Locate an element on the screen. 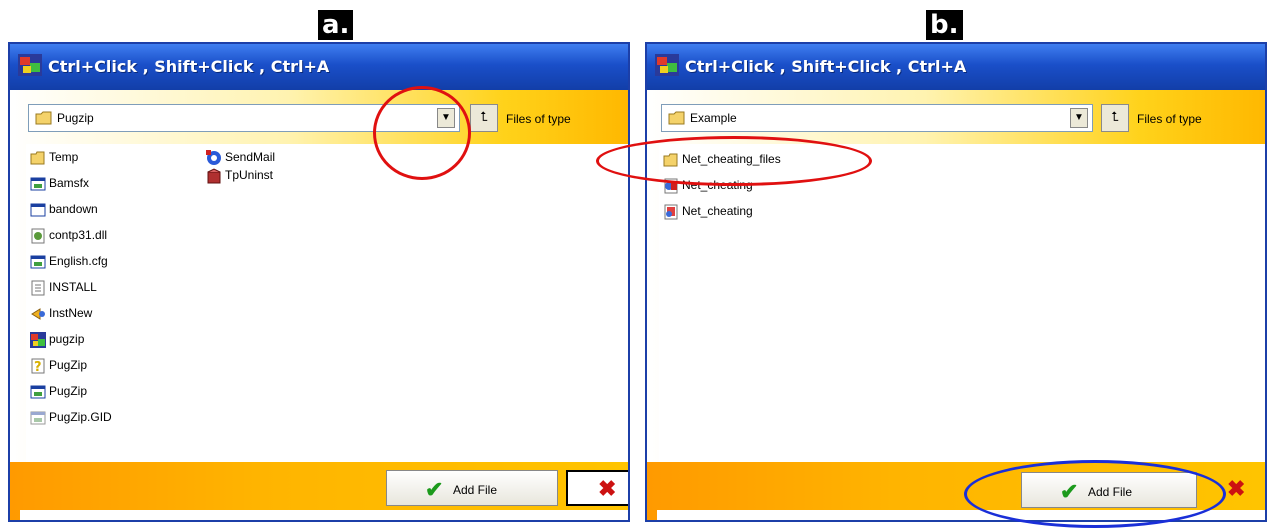  add-file-button: ✔ Add File is located at coordinates (472, 488).